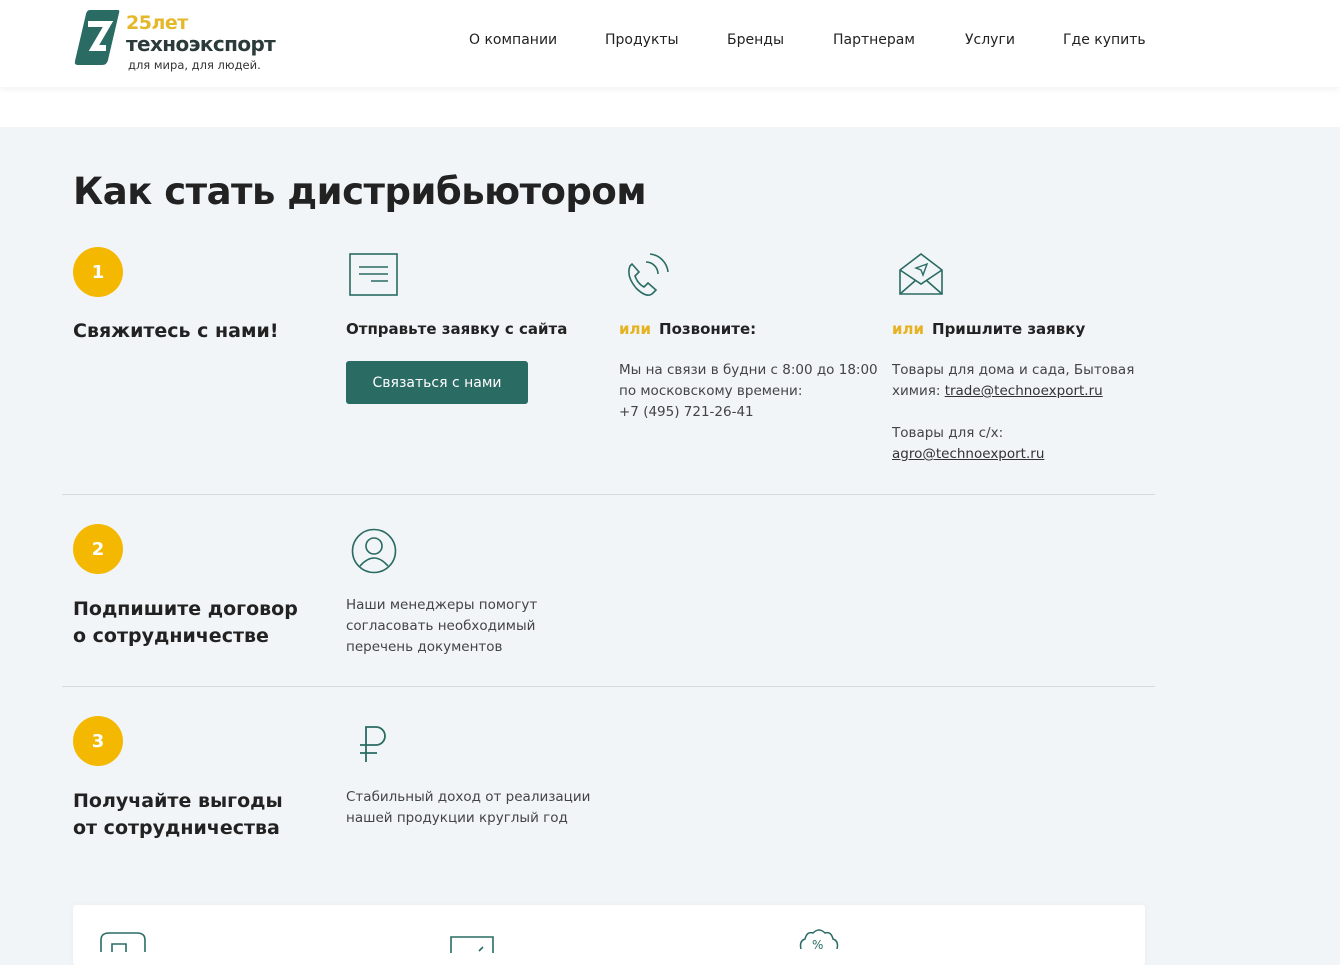  What do you see at coordinates (472, 944) in the screenshot?
I see `document-icon` at bounding box center [472, 944].